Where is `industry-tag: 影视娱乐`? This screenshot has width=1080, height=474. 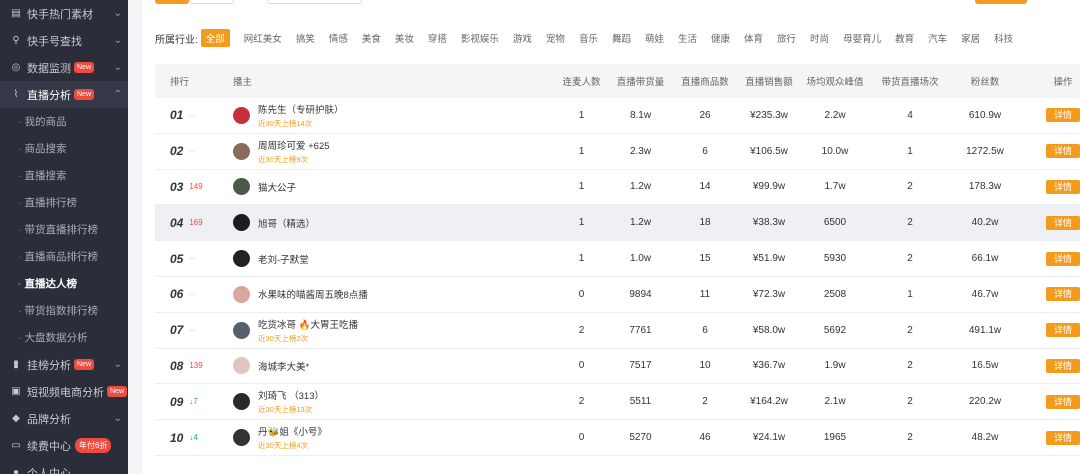 industry-tag: 影视娱乐 is located at coordinates (480, 38).